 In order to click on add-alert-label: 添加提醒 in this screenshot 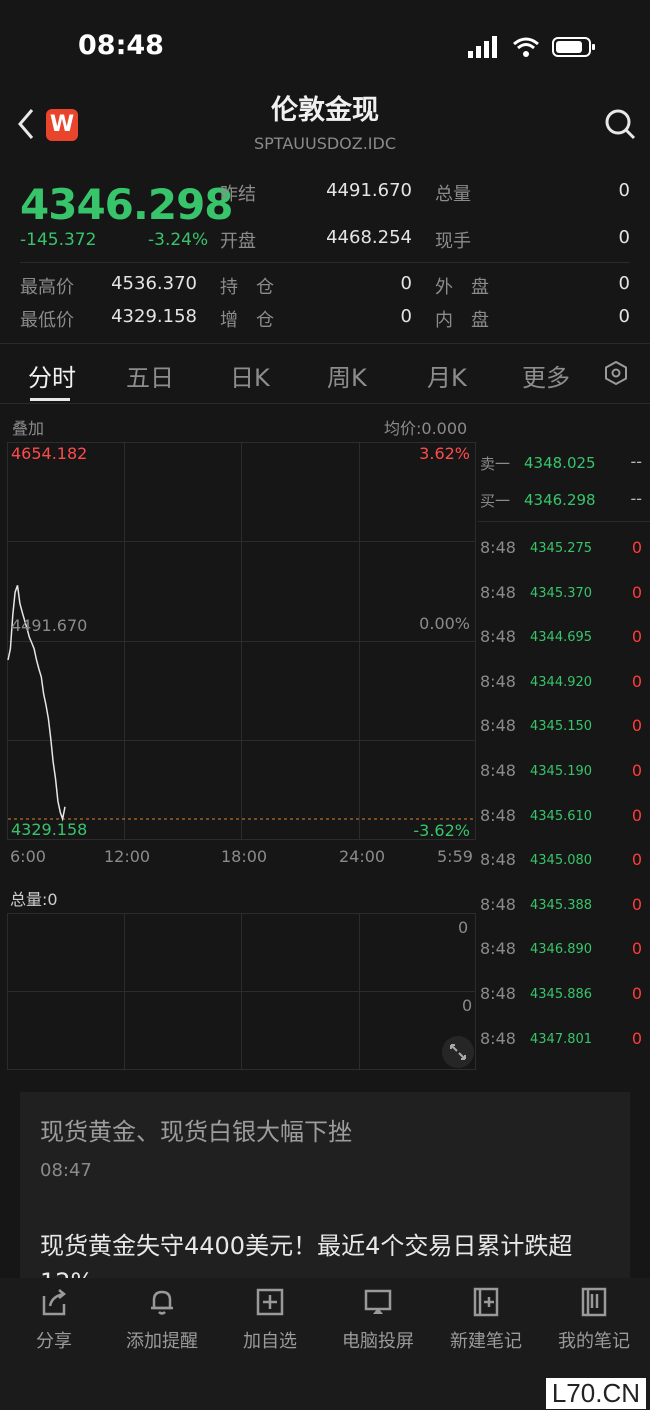, I will do `click(162, 1341)`.